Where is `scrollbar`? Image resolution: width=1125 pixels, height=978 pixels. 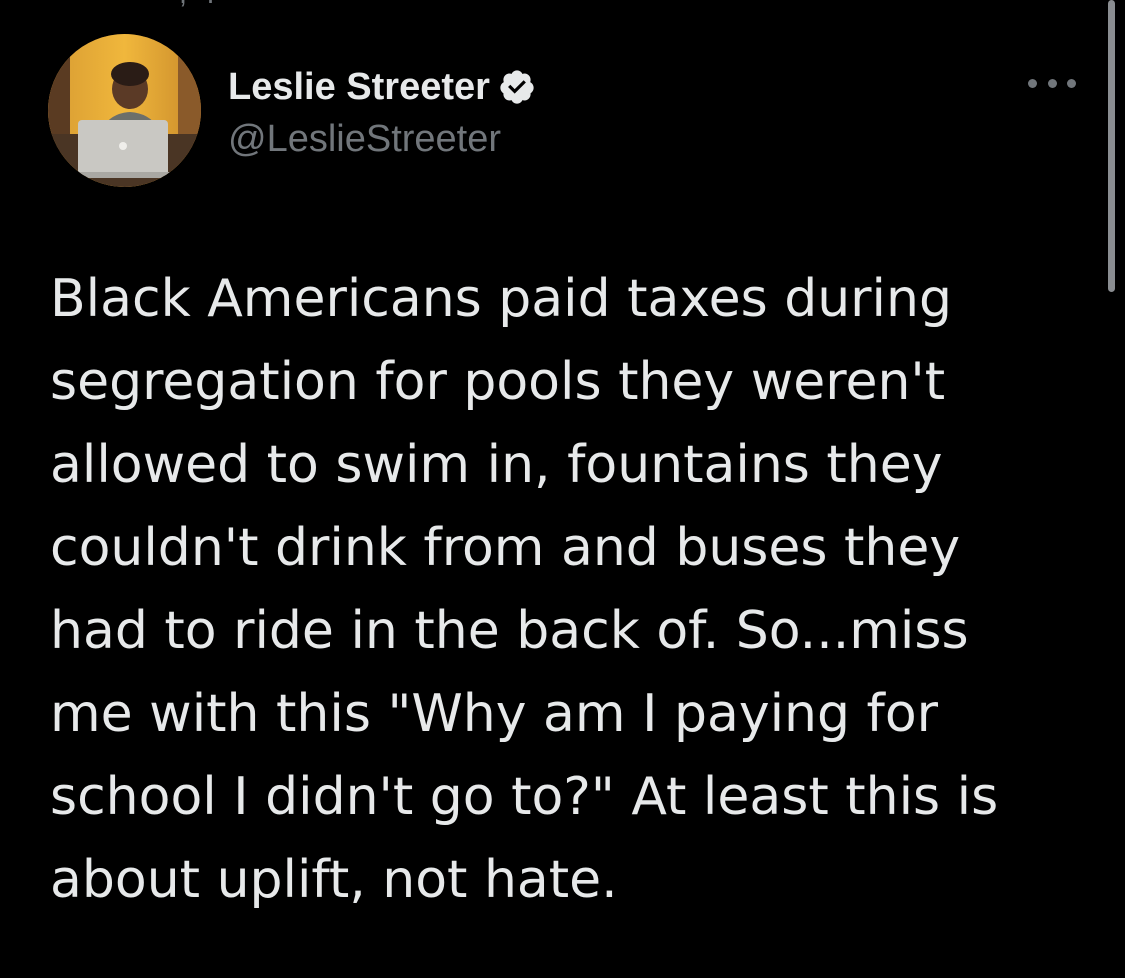
scrollbar is located at coordinates (1114, 489).